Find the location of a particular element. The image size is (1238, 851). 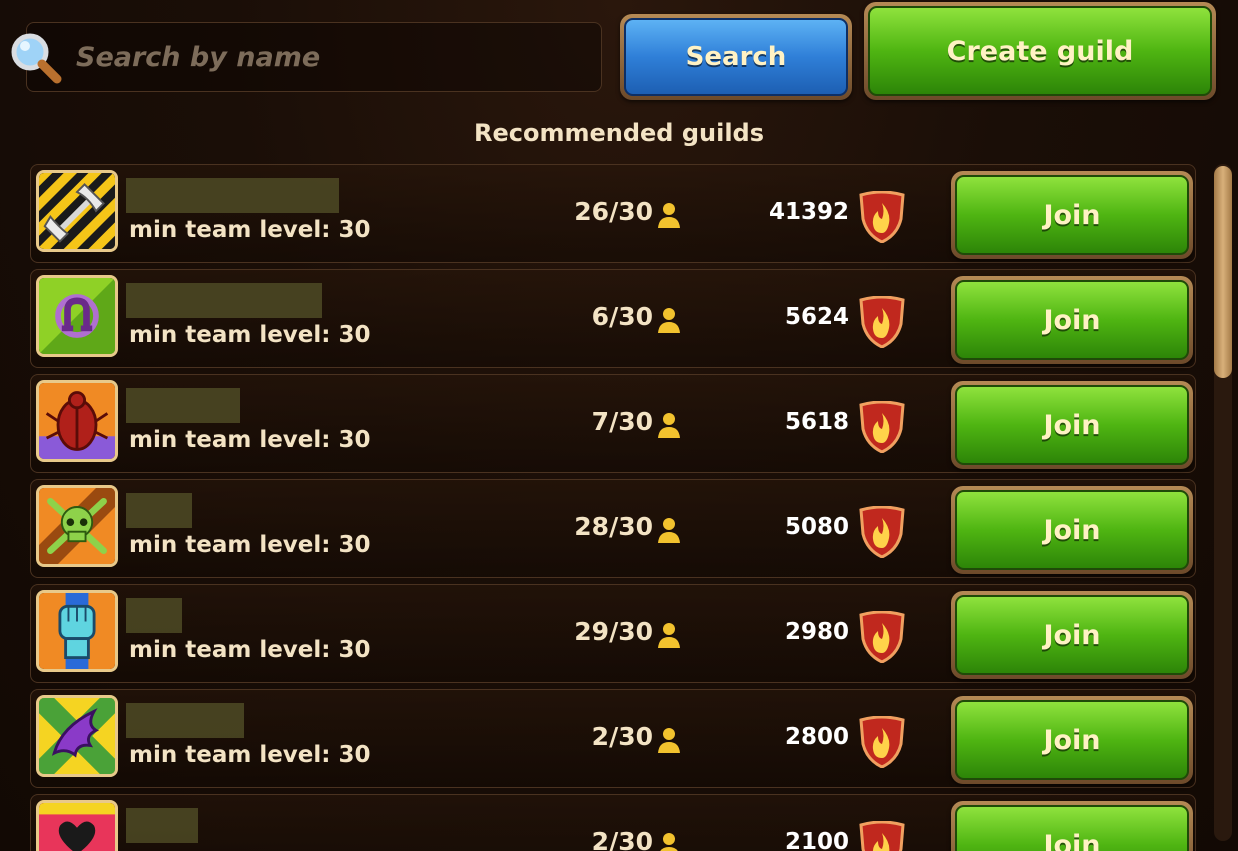

horseshoe-emblem-icon is located at coordinates (77, 316).